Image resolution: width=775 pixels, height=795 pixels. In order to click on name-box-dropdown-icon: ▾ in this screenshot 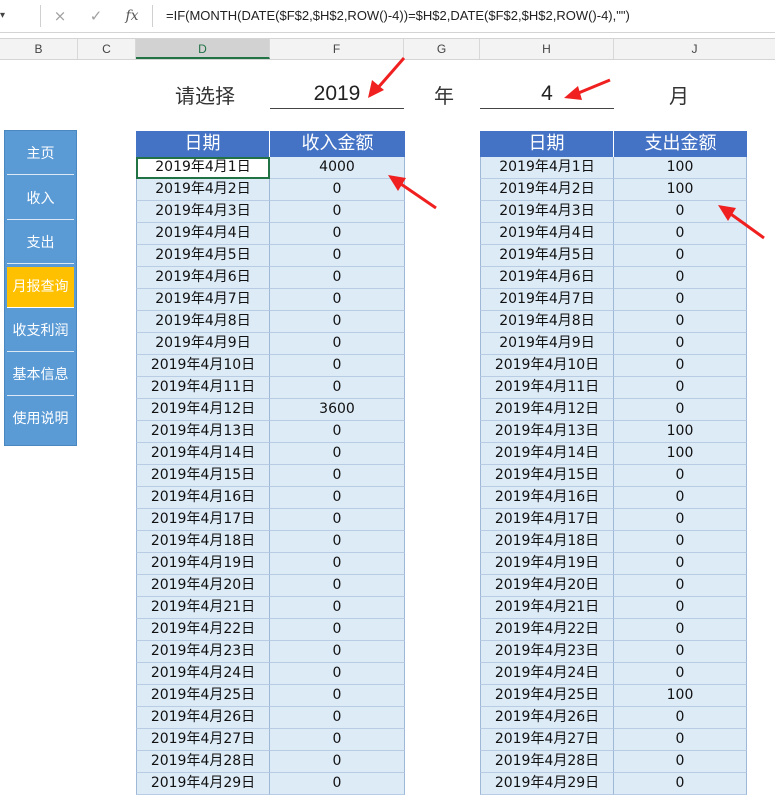, I will do `click(6, 16)`.